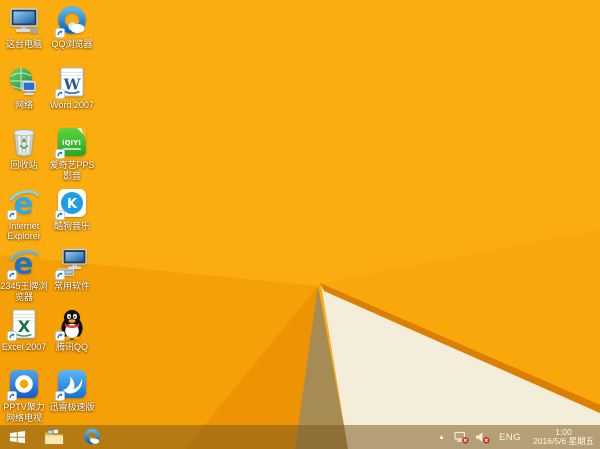  Describe the element at coordinates (23, 104) in the screenshot. I see `desktop-icon-label: 网络` at that location.